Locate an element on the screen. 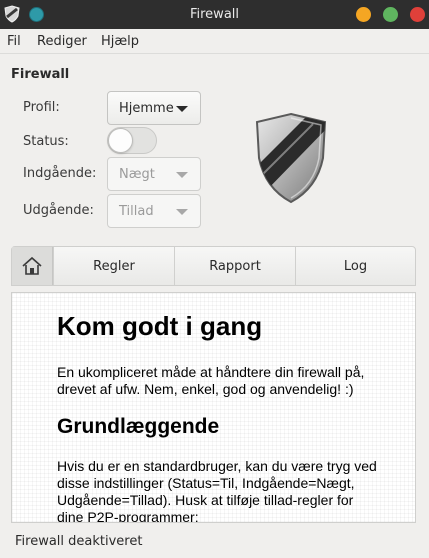 The width and height of the screenshot is (429, 558). tab-rules: Regler is located at coordinates (113, 266).